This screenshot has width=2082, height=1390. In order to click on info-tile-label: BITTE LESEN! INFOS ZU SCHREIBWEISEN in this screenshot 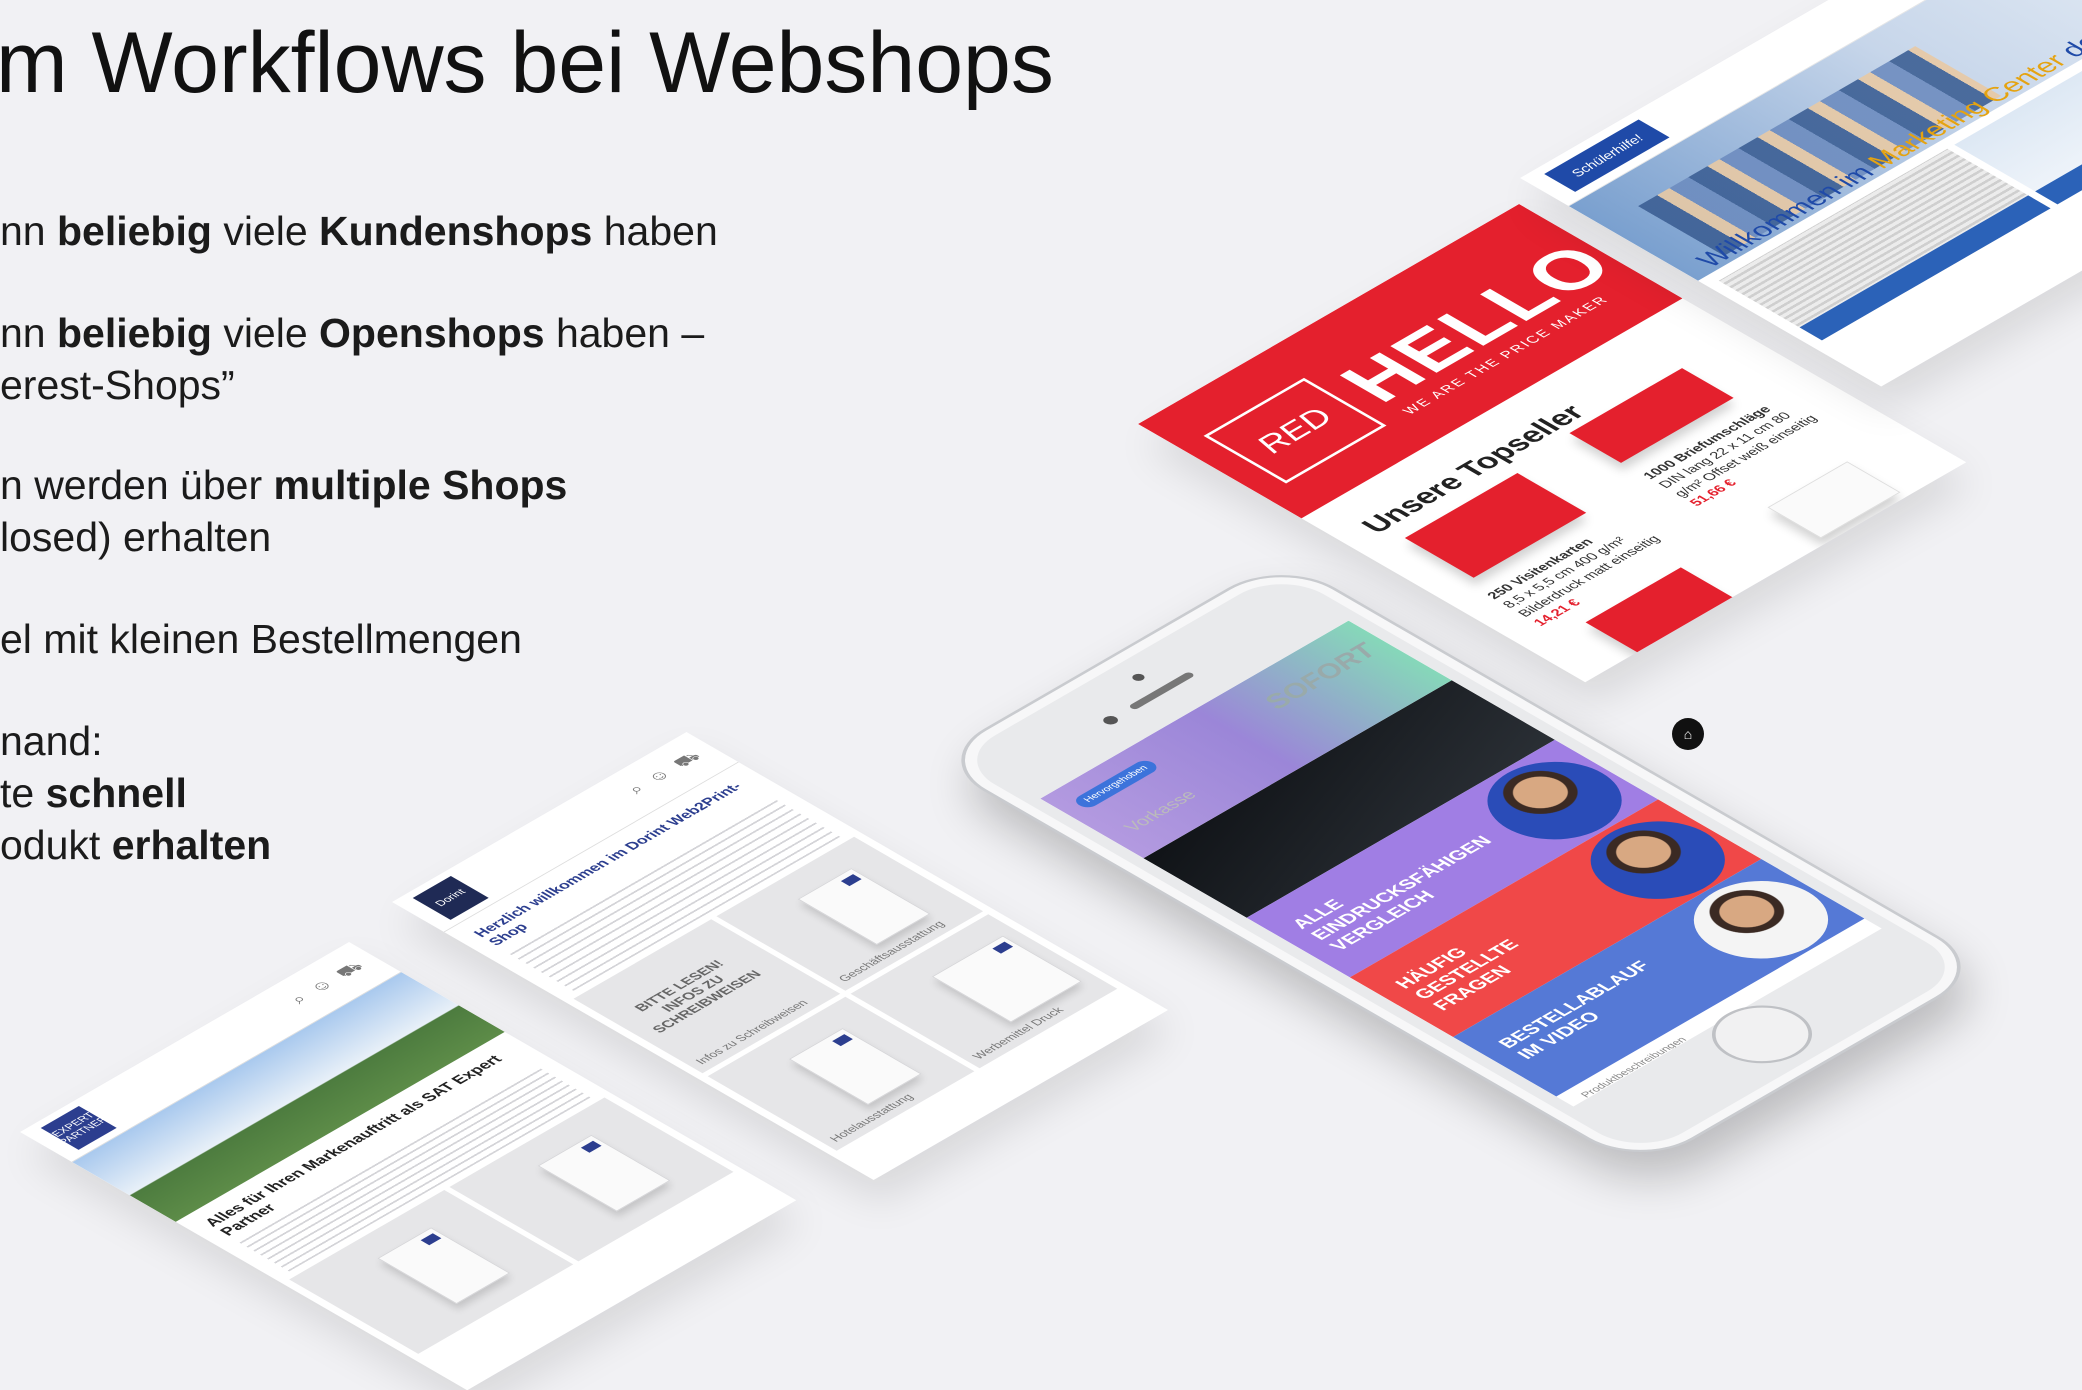, I will do `click(697, 996)`.